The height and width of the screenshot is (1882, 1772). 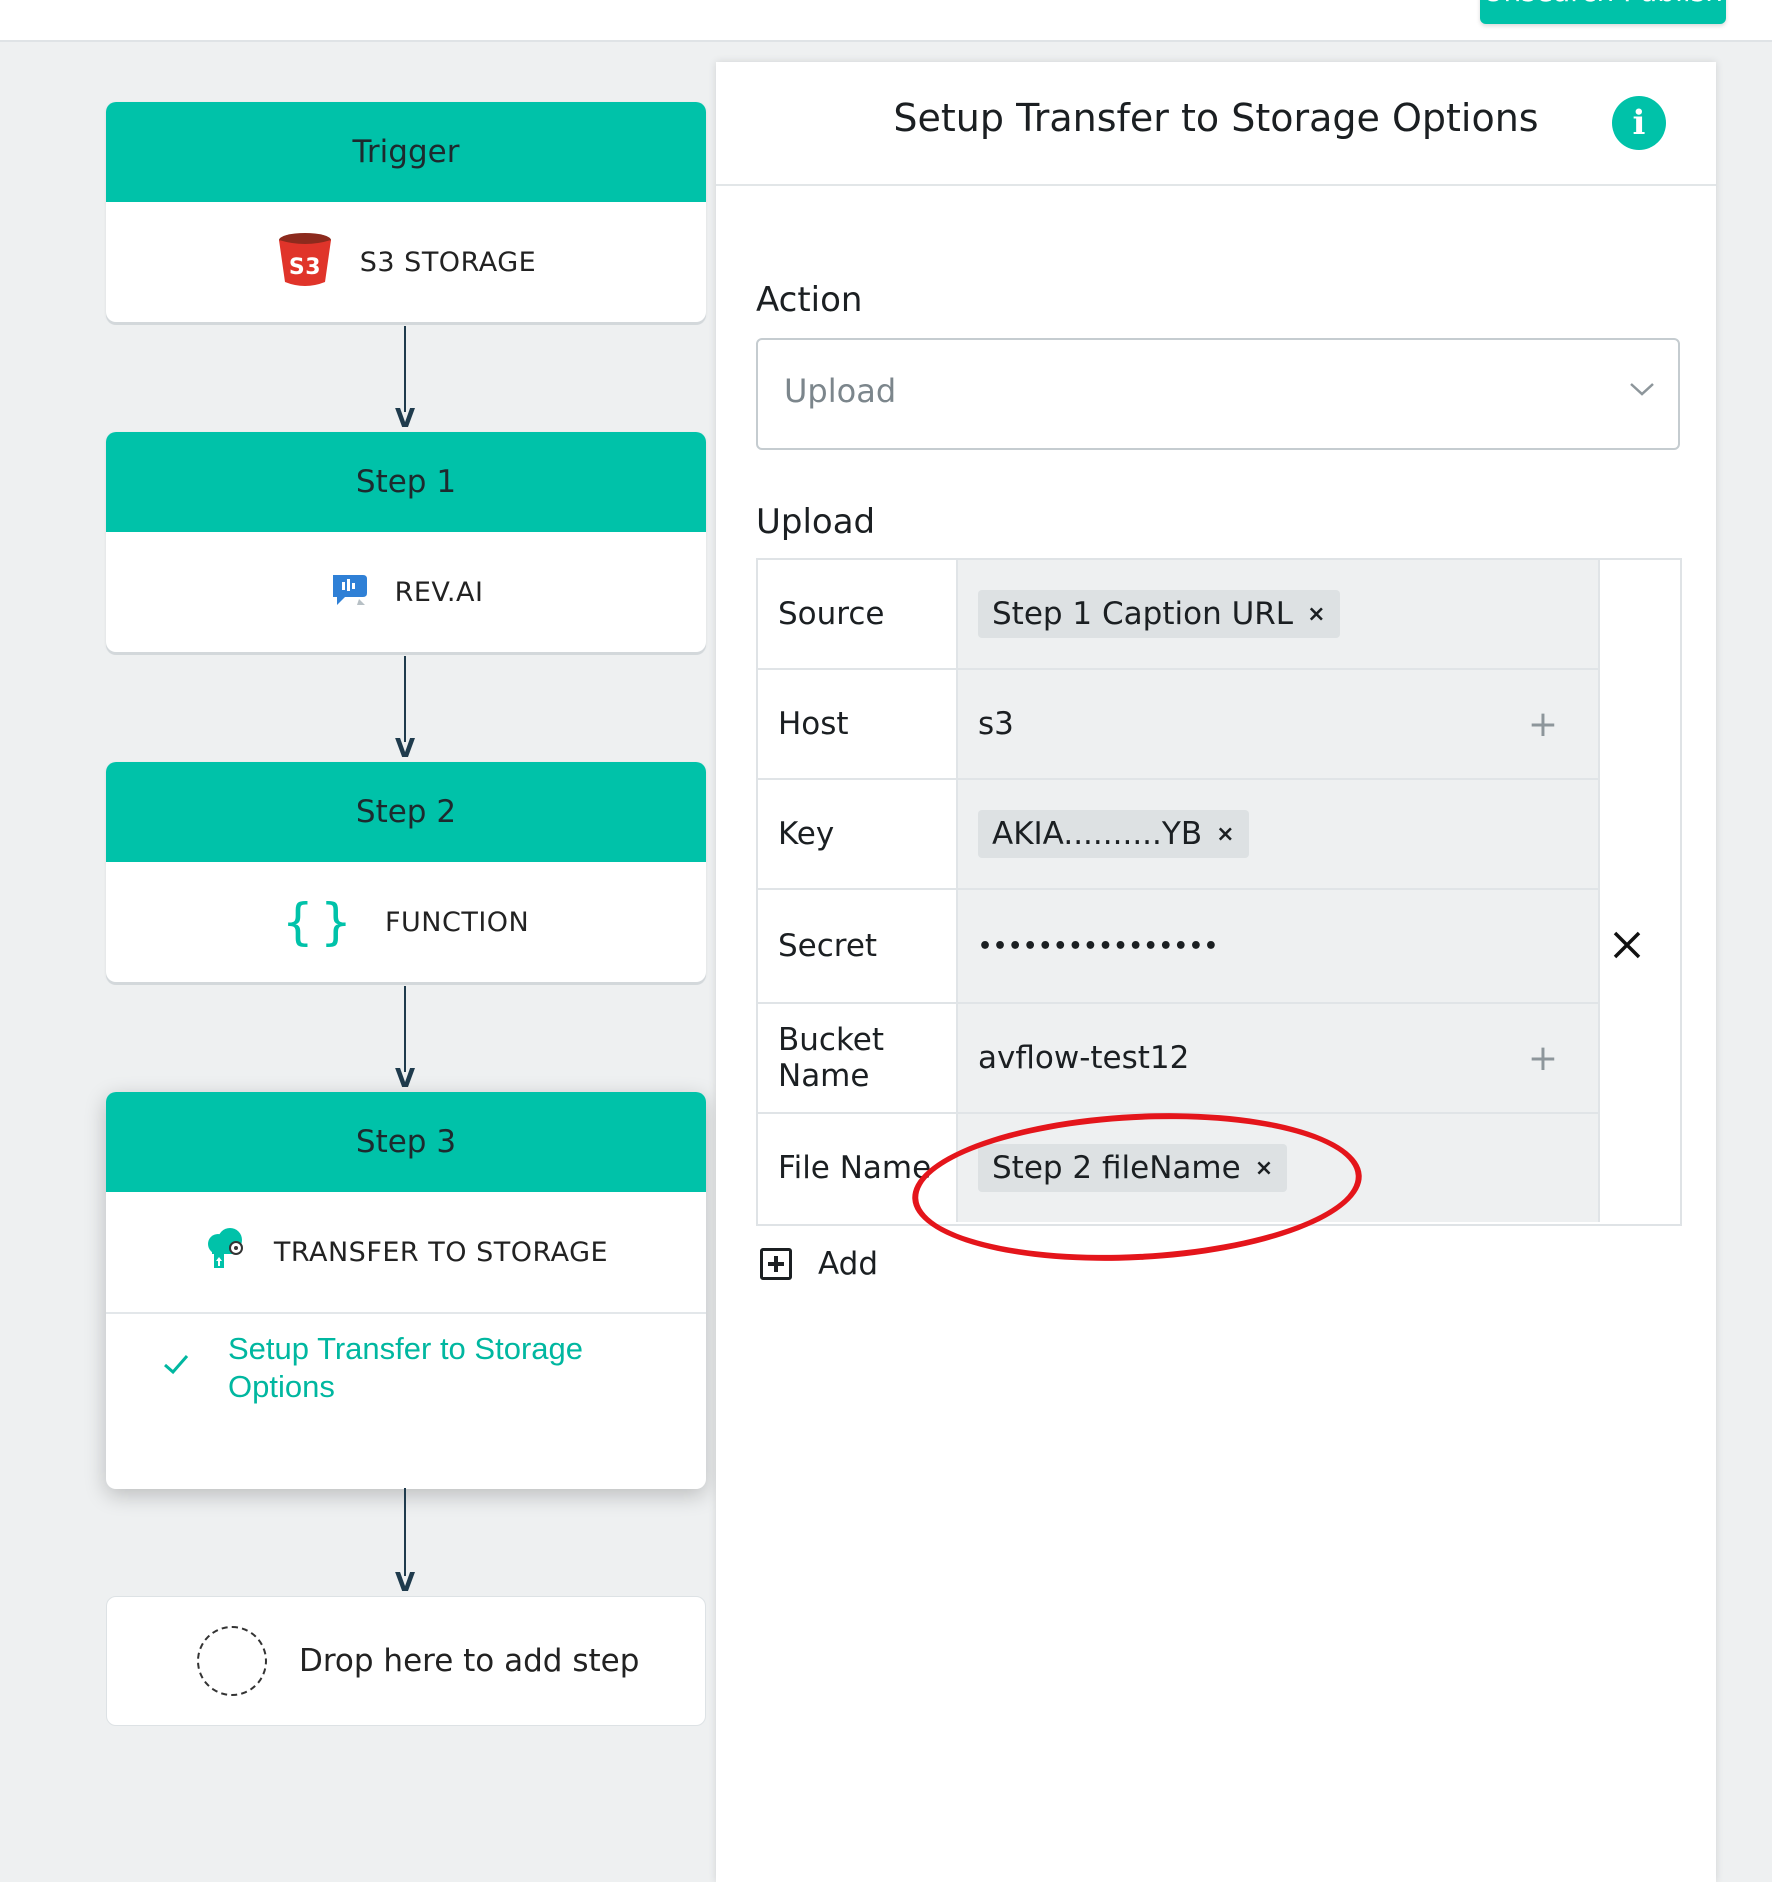 I want to click on action-label: Action, so click(x=809, y=300).